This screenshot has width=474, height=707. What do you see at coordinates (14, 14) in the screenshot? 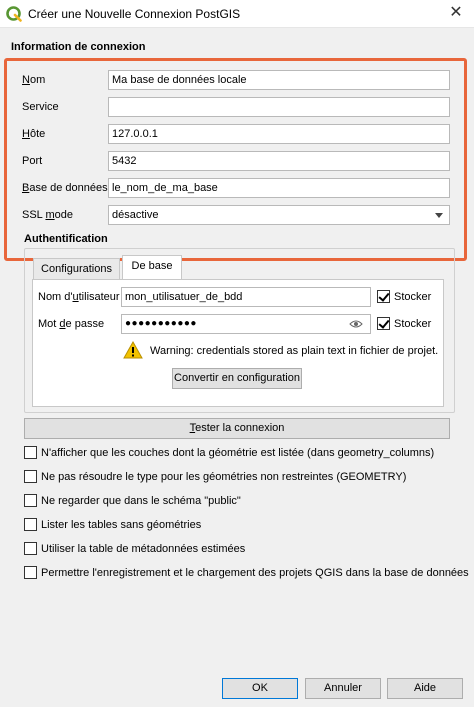
I see `qgis-logo-icon` at bounding box center [14, 14].